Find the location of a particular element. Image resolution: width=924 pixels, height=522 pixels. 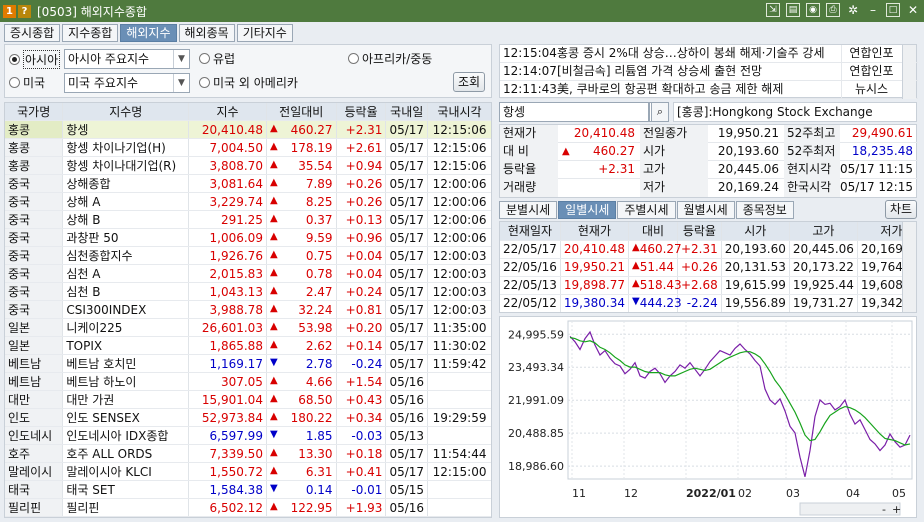

table-row: 중국 상해종합 3,081.64 ▲ 7.89 +0.26 05/17 12:00:06 is located at coordinates (248, 183).